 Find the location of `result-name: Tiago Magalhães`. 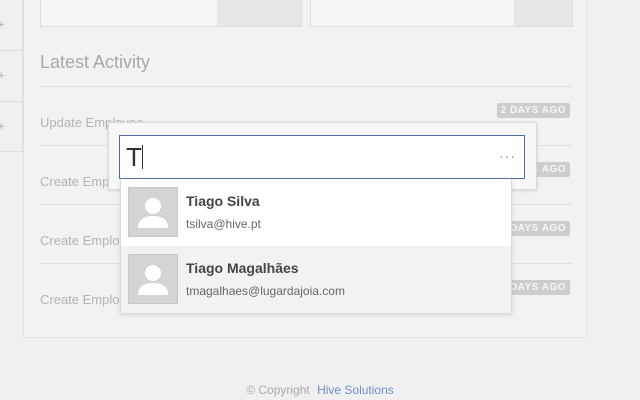

result-name: Tiago Magalhães is located at coordinates (242, 268).